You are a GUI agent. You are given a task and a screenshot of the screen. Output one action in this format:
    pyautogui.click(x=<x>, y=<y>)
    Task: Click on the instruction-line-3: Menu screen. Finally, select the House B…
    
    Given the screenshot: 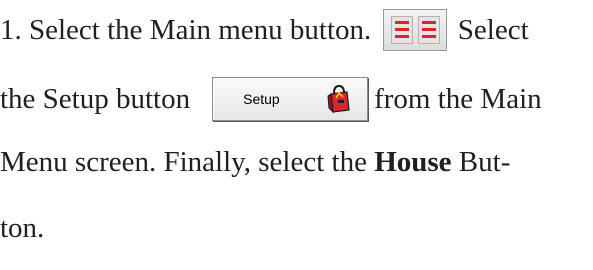 What is the action you would take?
    pyautogui.click(x=255, y=162)
    